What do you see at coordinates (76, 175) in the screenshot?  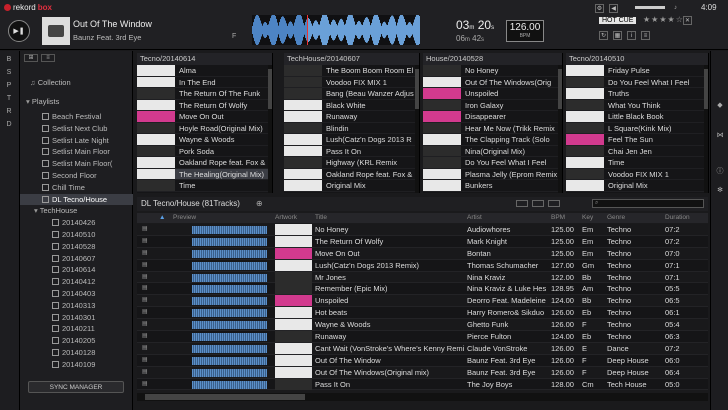 I see `sidebar-playlist-item: Second Floor` at bounding box center [76, 175].